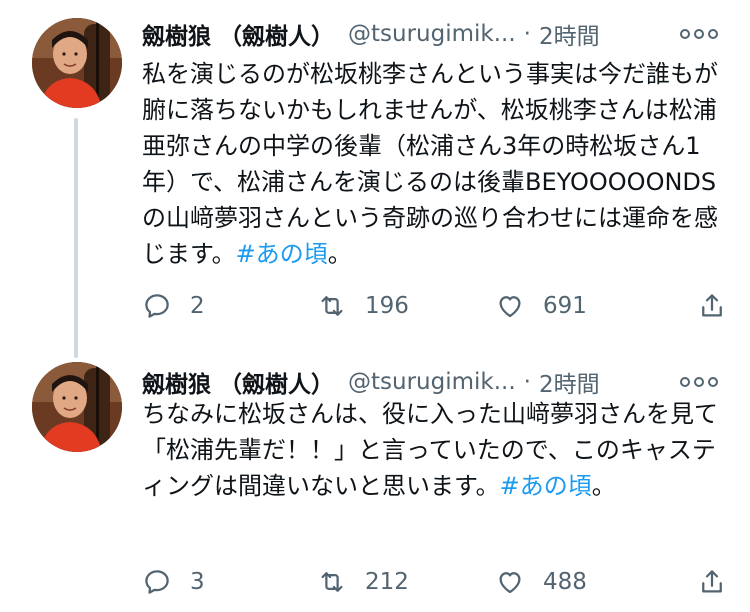  I want to click on like-count: 691, so click(565, 306).